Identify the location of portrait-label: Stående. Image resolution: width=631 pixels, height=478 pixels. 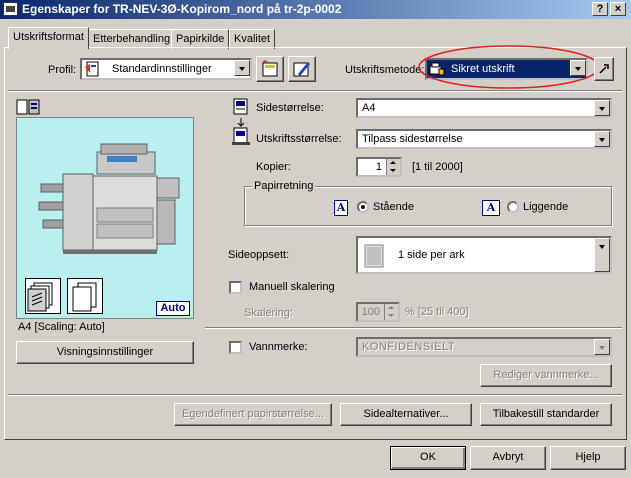
(393, 207).